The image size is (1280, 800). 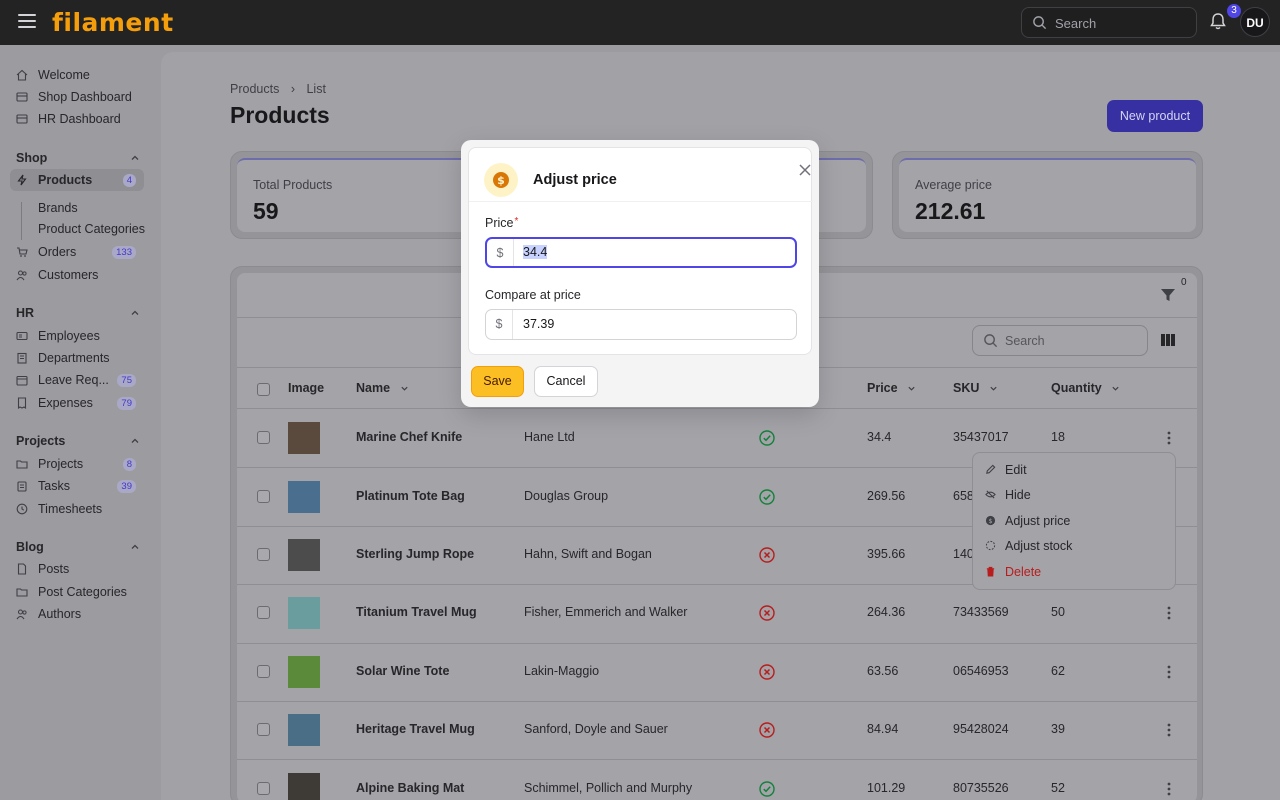 I want to click on sidebar-group-blog: Blog, so click(x=80, y=547).